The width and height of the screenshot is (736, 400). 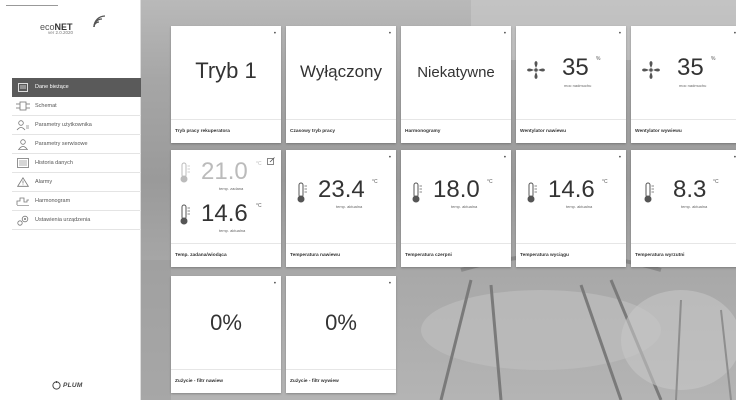 What do you see at coordinates (23, 125) in the screenshot?
I see `user-params-icon` at bounding box center [23, 125].